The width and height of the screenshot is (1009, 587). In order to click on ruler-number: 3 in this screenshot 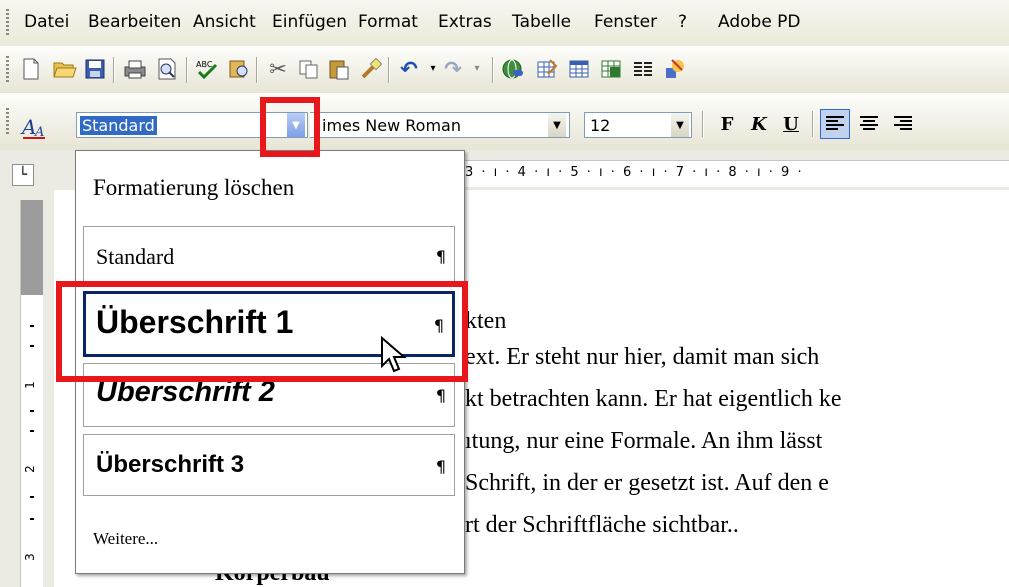, I will do `click(29, 557)`.